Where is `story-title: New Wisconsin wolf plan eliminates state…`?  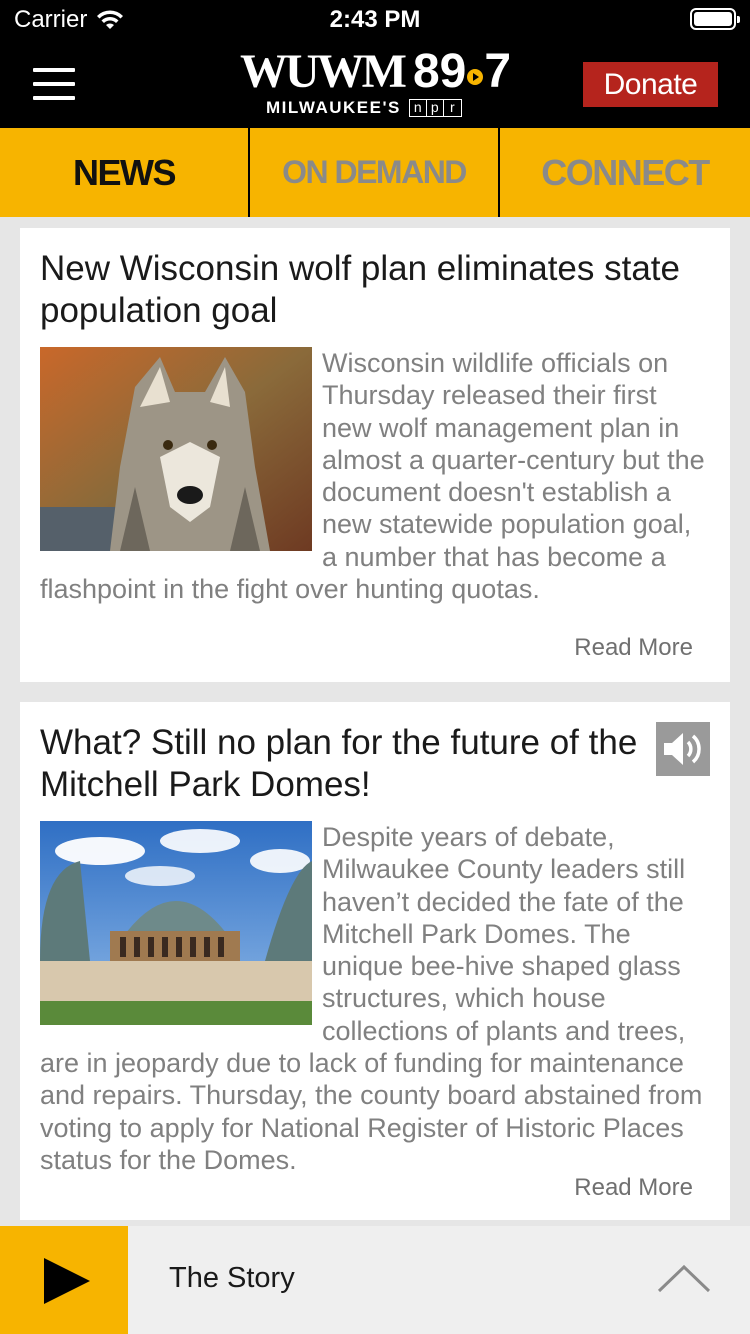
story-title: New Wisconsin wolf plan eliminates state… is located at coordinates (375, 290).